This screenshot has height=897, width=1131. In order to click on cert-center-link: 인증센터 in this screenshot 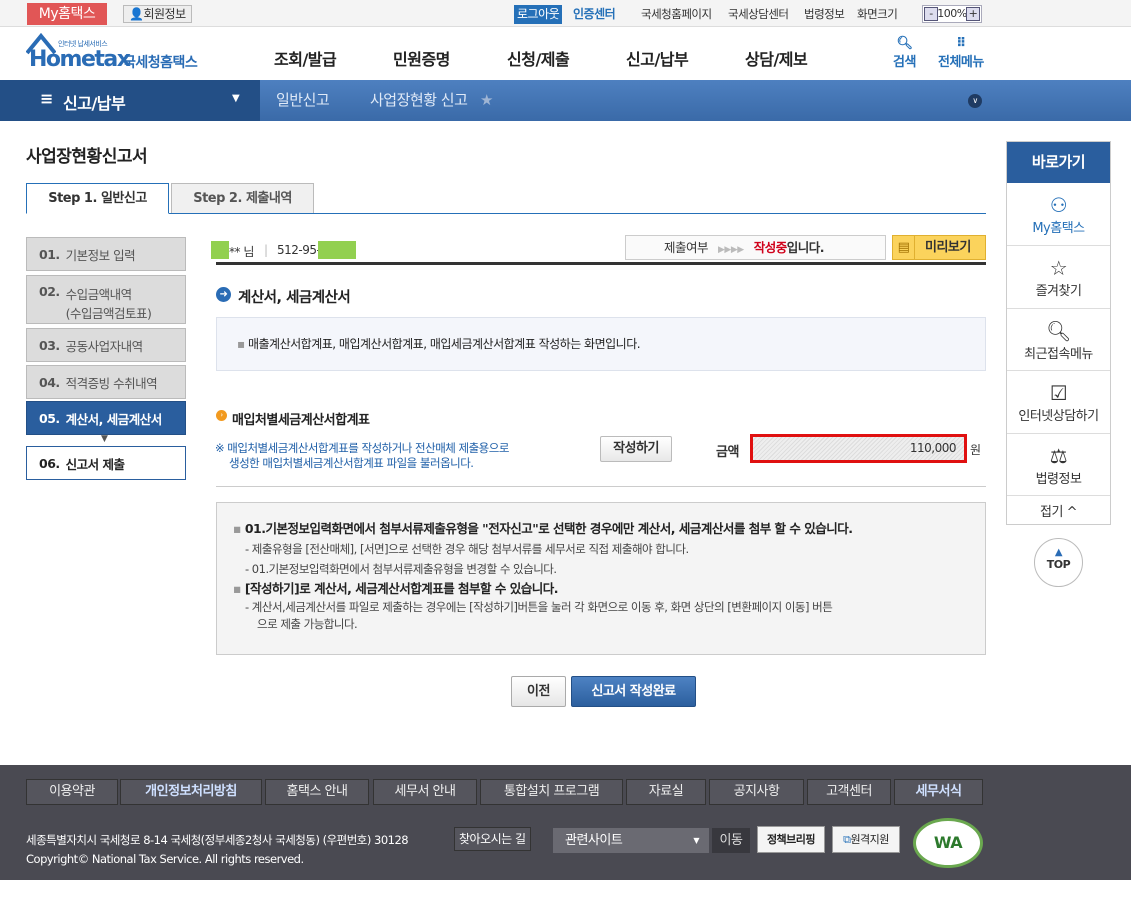, I will do `click(594, 14)`.